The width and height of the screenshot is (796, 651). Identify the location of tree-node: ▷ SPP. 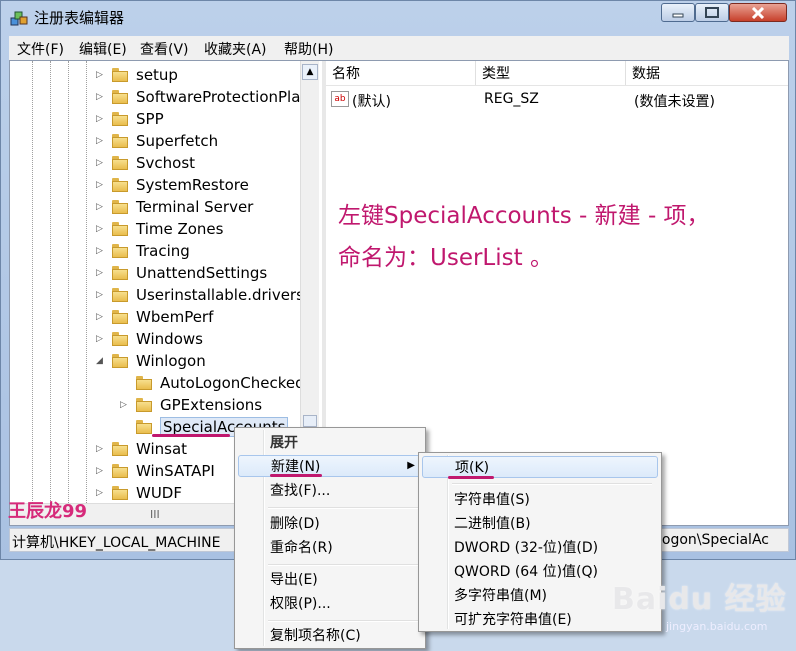
(130, 119).